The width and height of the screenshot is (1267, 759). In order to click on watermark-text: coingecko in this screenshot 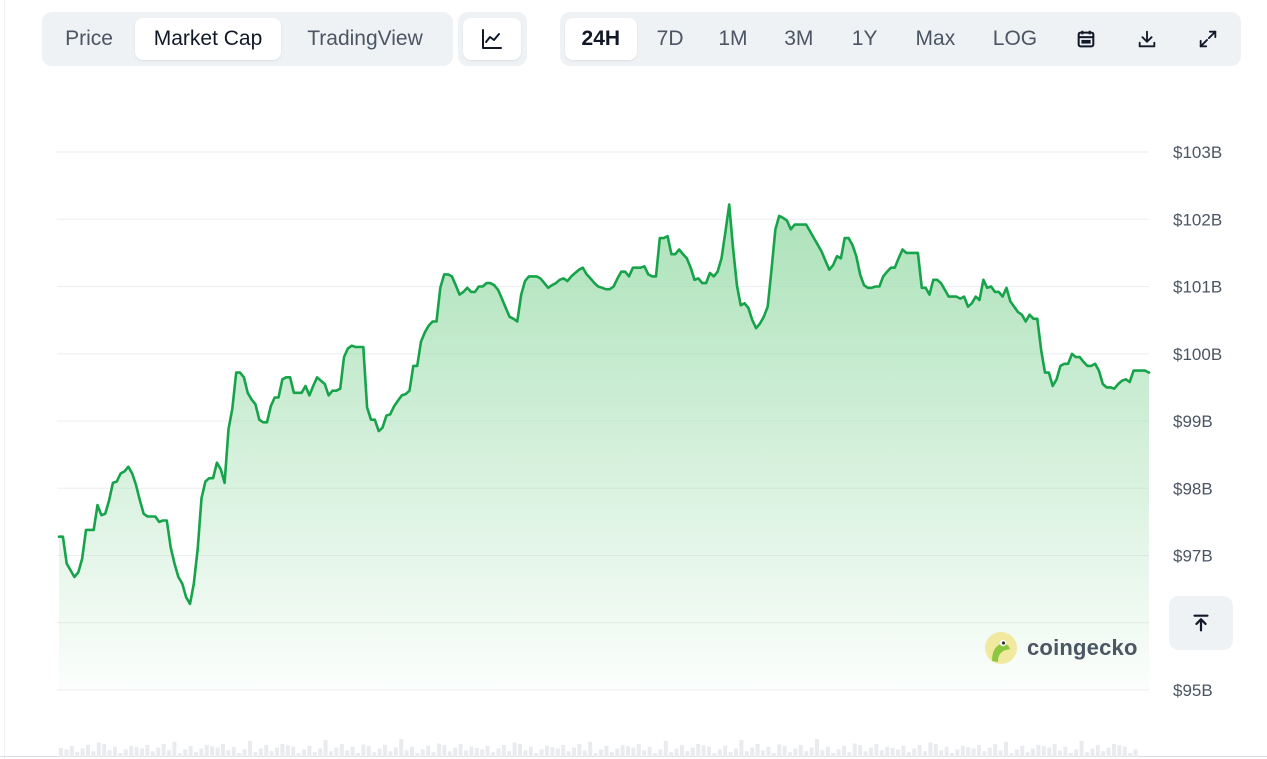, I will do `click(1082, 647)`.